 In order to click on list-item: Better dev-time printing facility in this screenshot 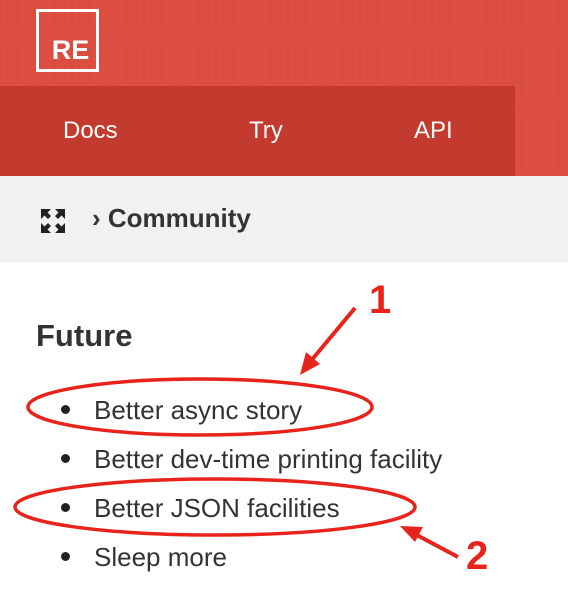, I will do `click(250, 463)`.